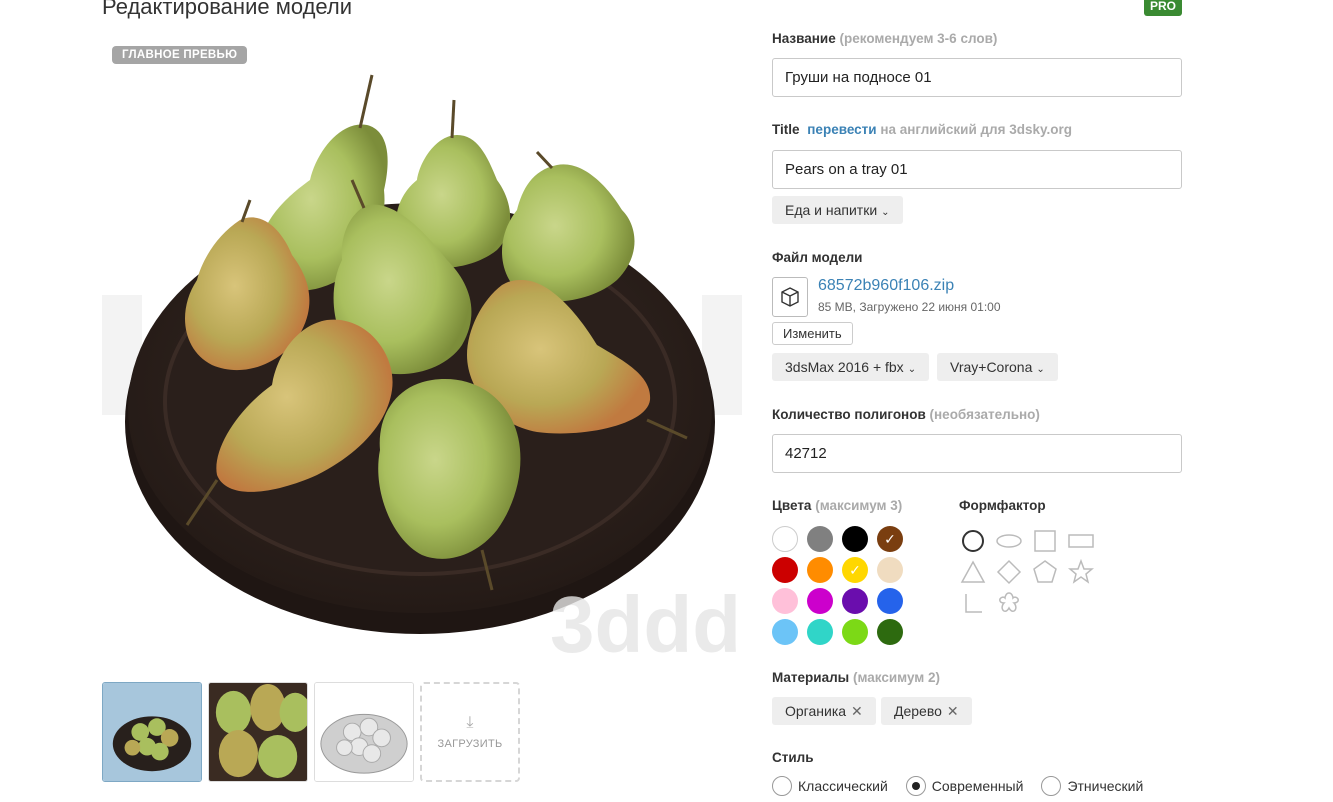 This screenshot has height=802, width=1333. Describe the element at coordinates (890, 632) in the screenshot. I see `color-swatch-dark-green` at that location.